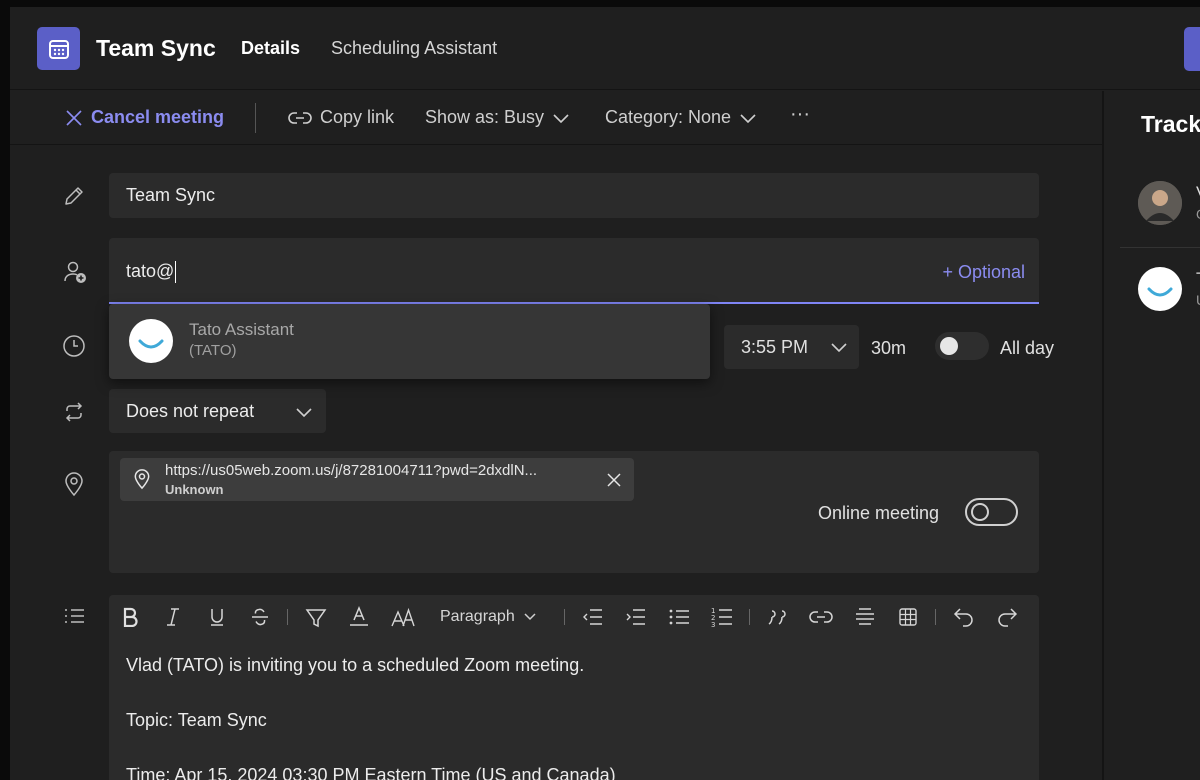 The width and height of the screenshot is (1200, 780). Describe the element at coordinates (217, 617) in the screenshot. I see `underline-button` at that location.